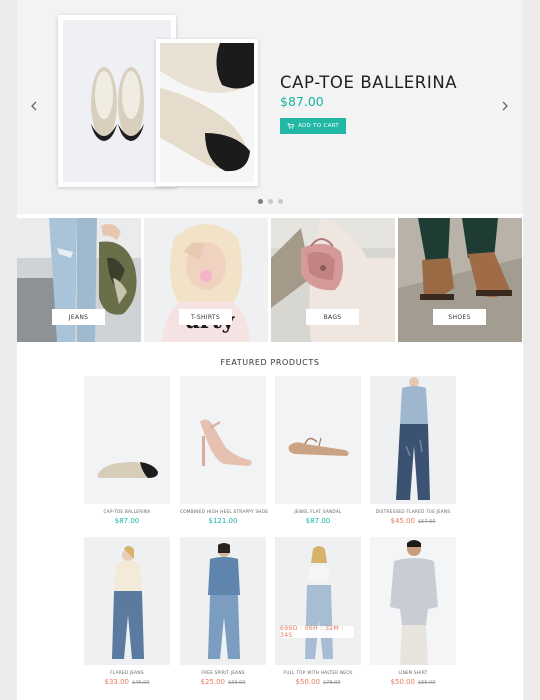  Describe the element at coordinates (224, 512) in the screenshot. I see `product-name: COMBINED HIGH HEEL STRAPPY SHOE` at that location.